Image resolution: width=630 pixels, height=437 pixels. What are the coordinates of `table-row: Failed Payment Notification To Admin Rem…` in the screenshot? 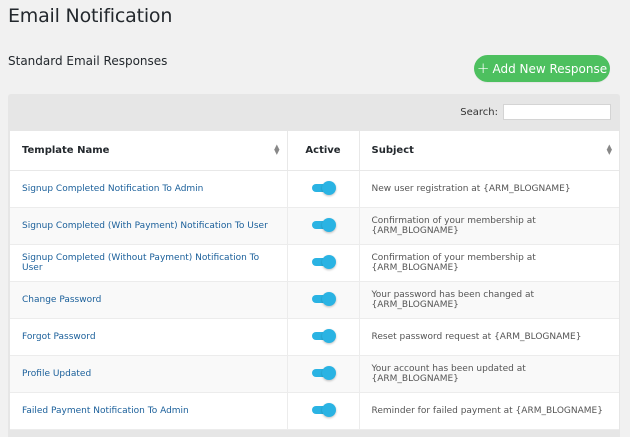 It's located at (314, 411).